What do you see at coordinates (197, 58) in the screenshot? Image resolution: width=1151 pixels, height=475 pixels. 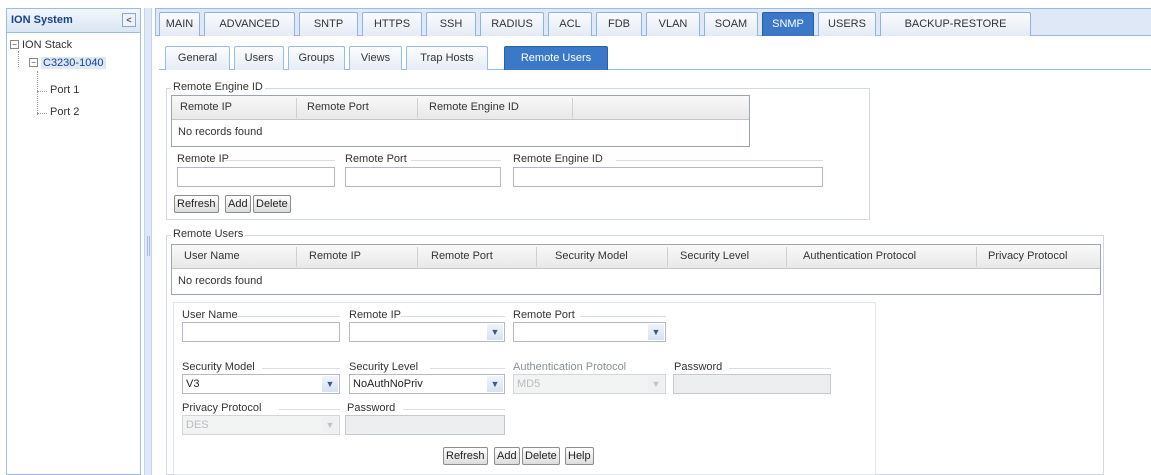 I see `subtab-general: General` at bounding box center [197, 58].